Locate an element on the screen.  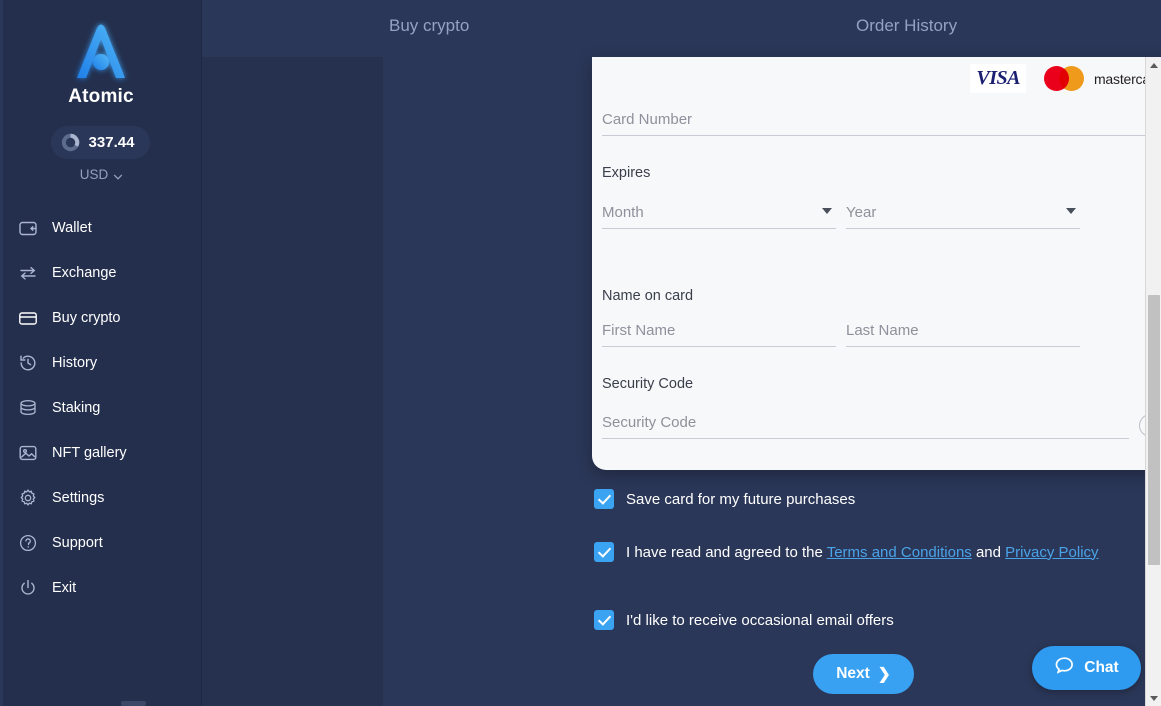
sidebar-item-wallet: Wallet is located at coordinates (101, 227).